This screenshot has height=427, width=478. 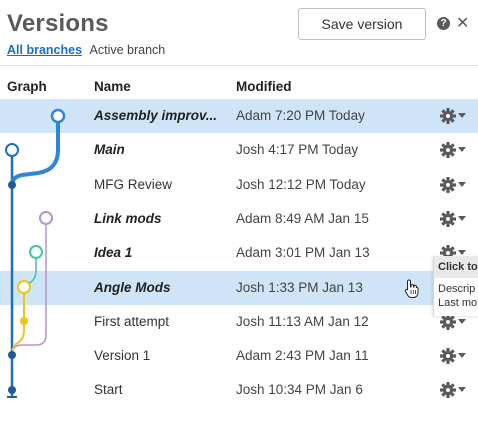 I want to click on version-modified: Adam 2:43 PM Jan 11, so click(x=302, y=355).